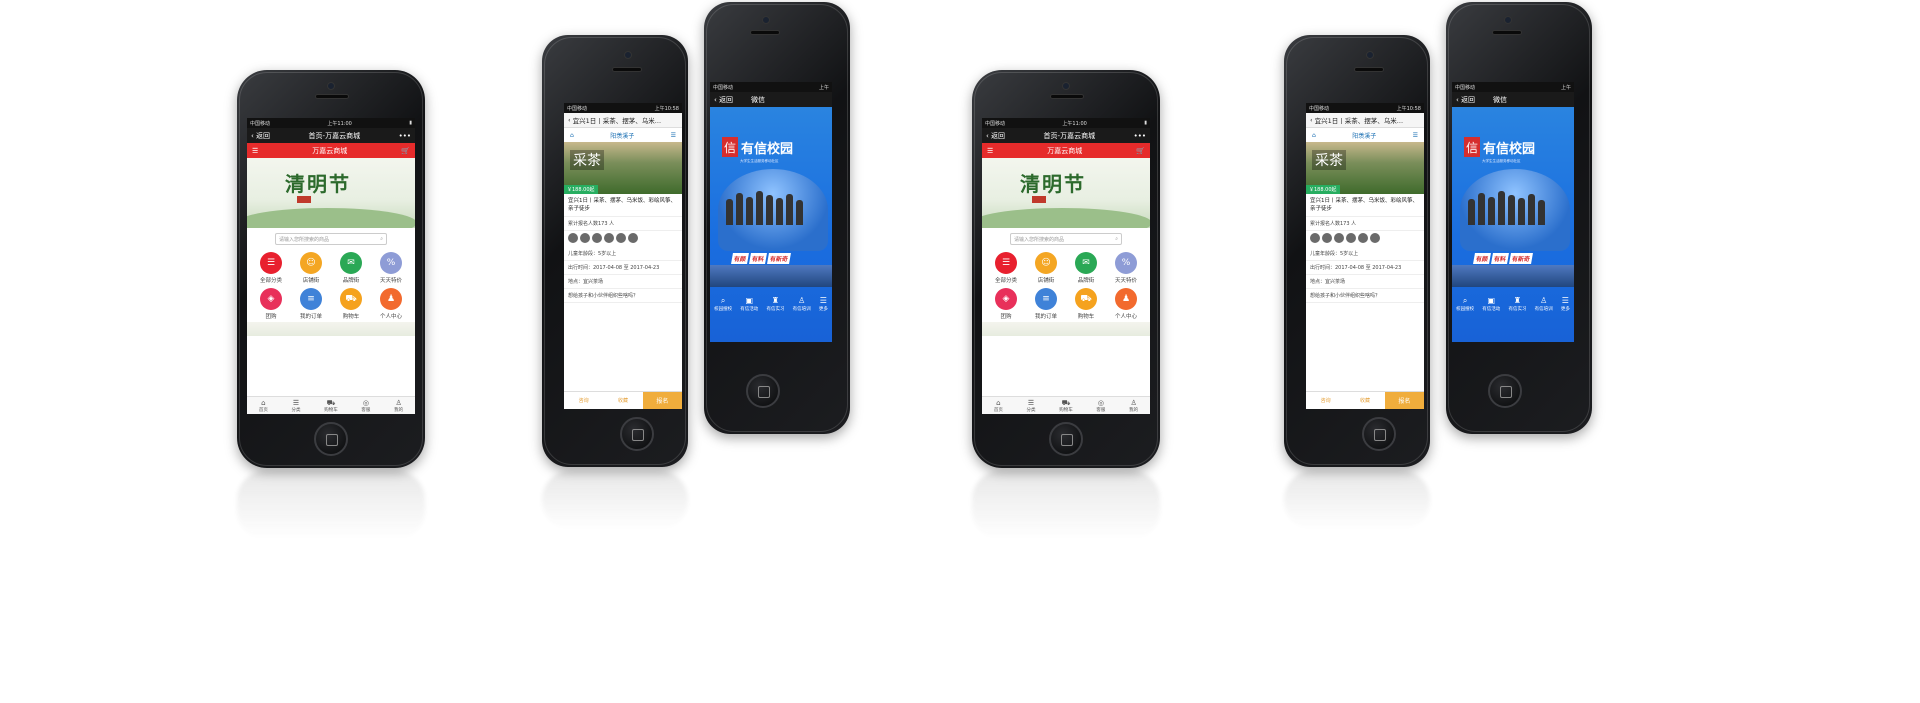 The image size is (1920, 703). Describe the element at coordinates (331, 123) in the screenshot. I see `status-bar: 中国移动 上午11:00 ▮` at that location.